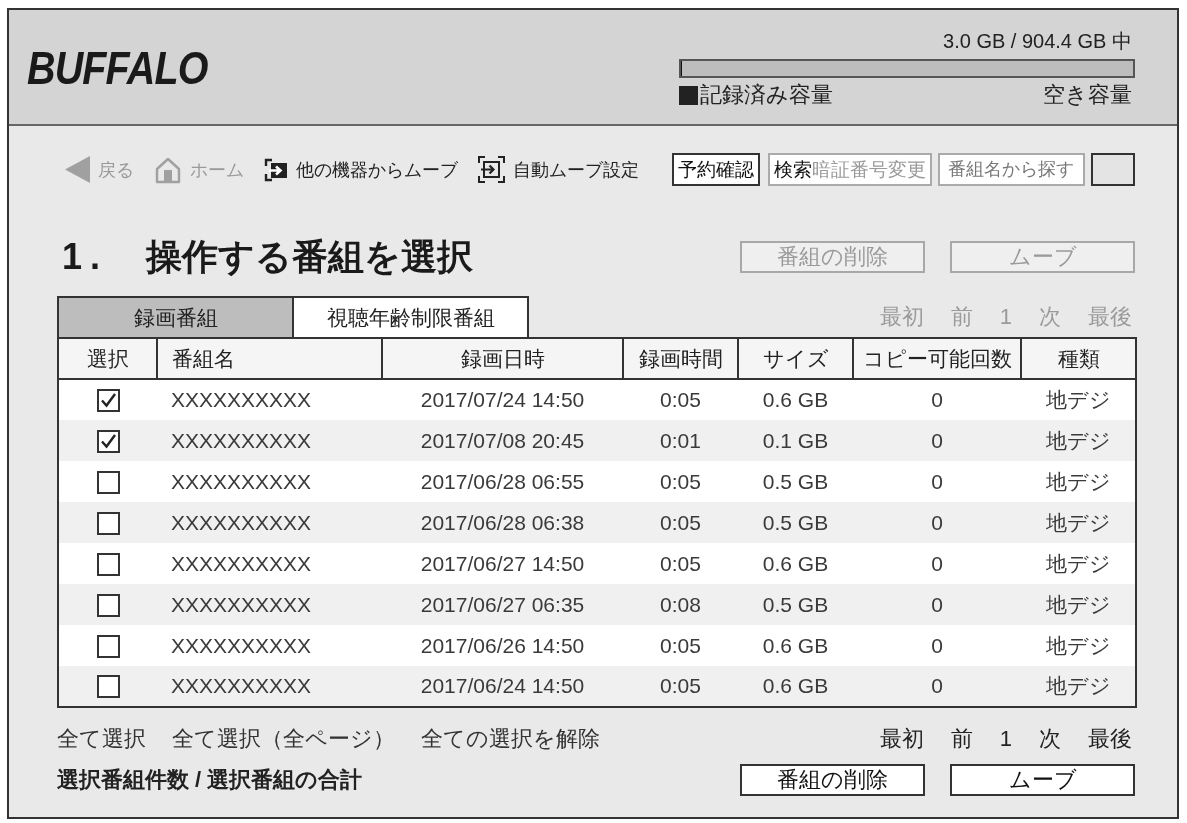 This screenshot has height=823, width=1187. I want to click on tab: 視聴年齢制限番組, so click(410, 316).